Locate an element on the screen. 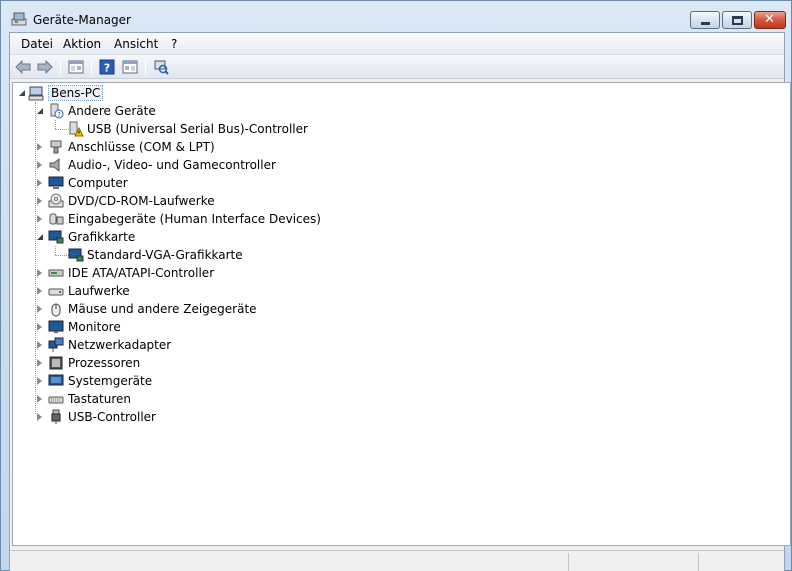 This screenshot has width=792, height=571. properties-view-icon is located at coordinates (76, 67).